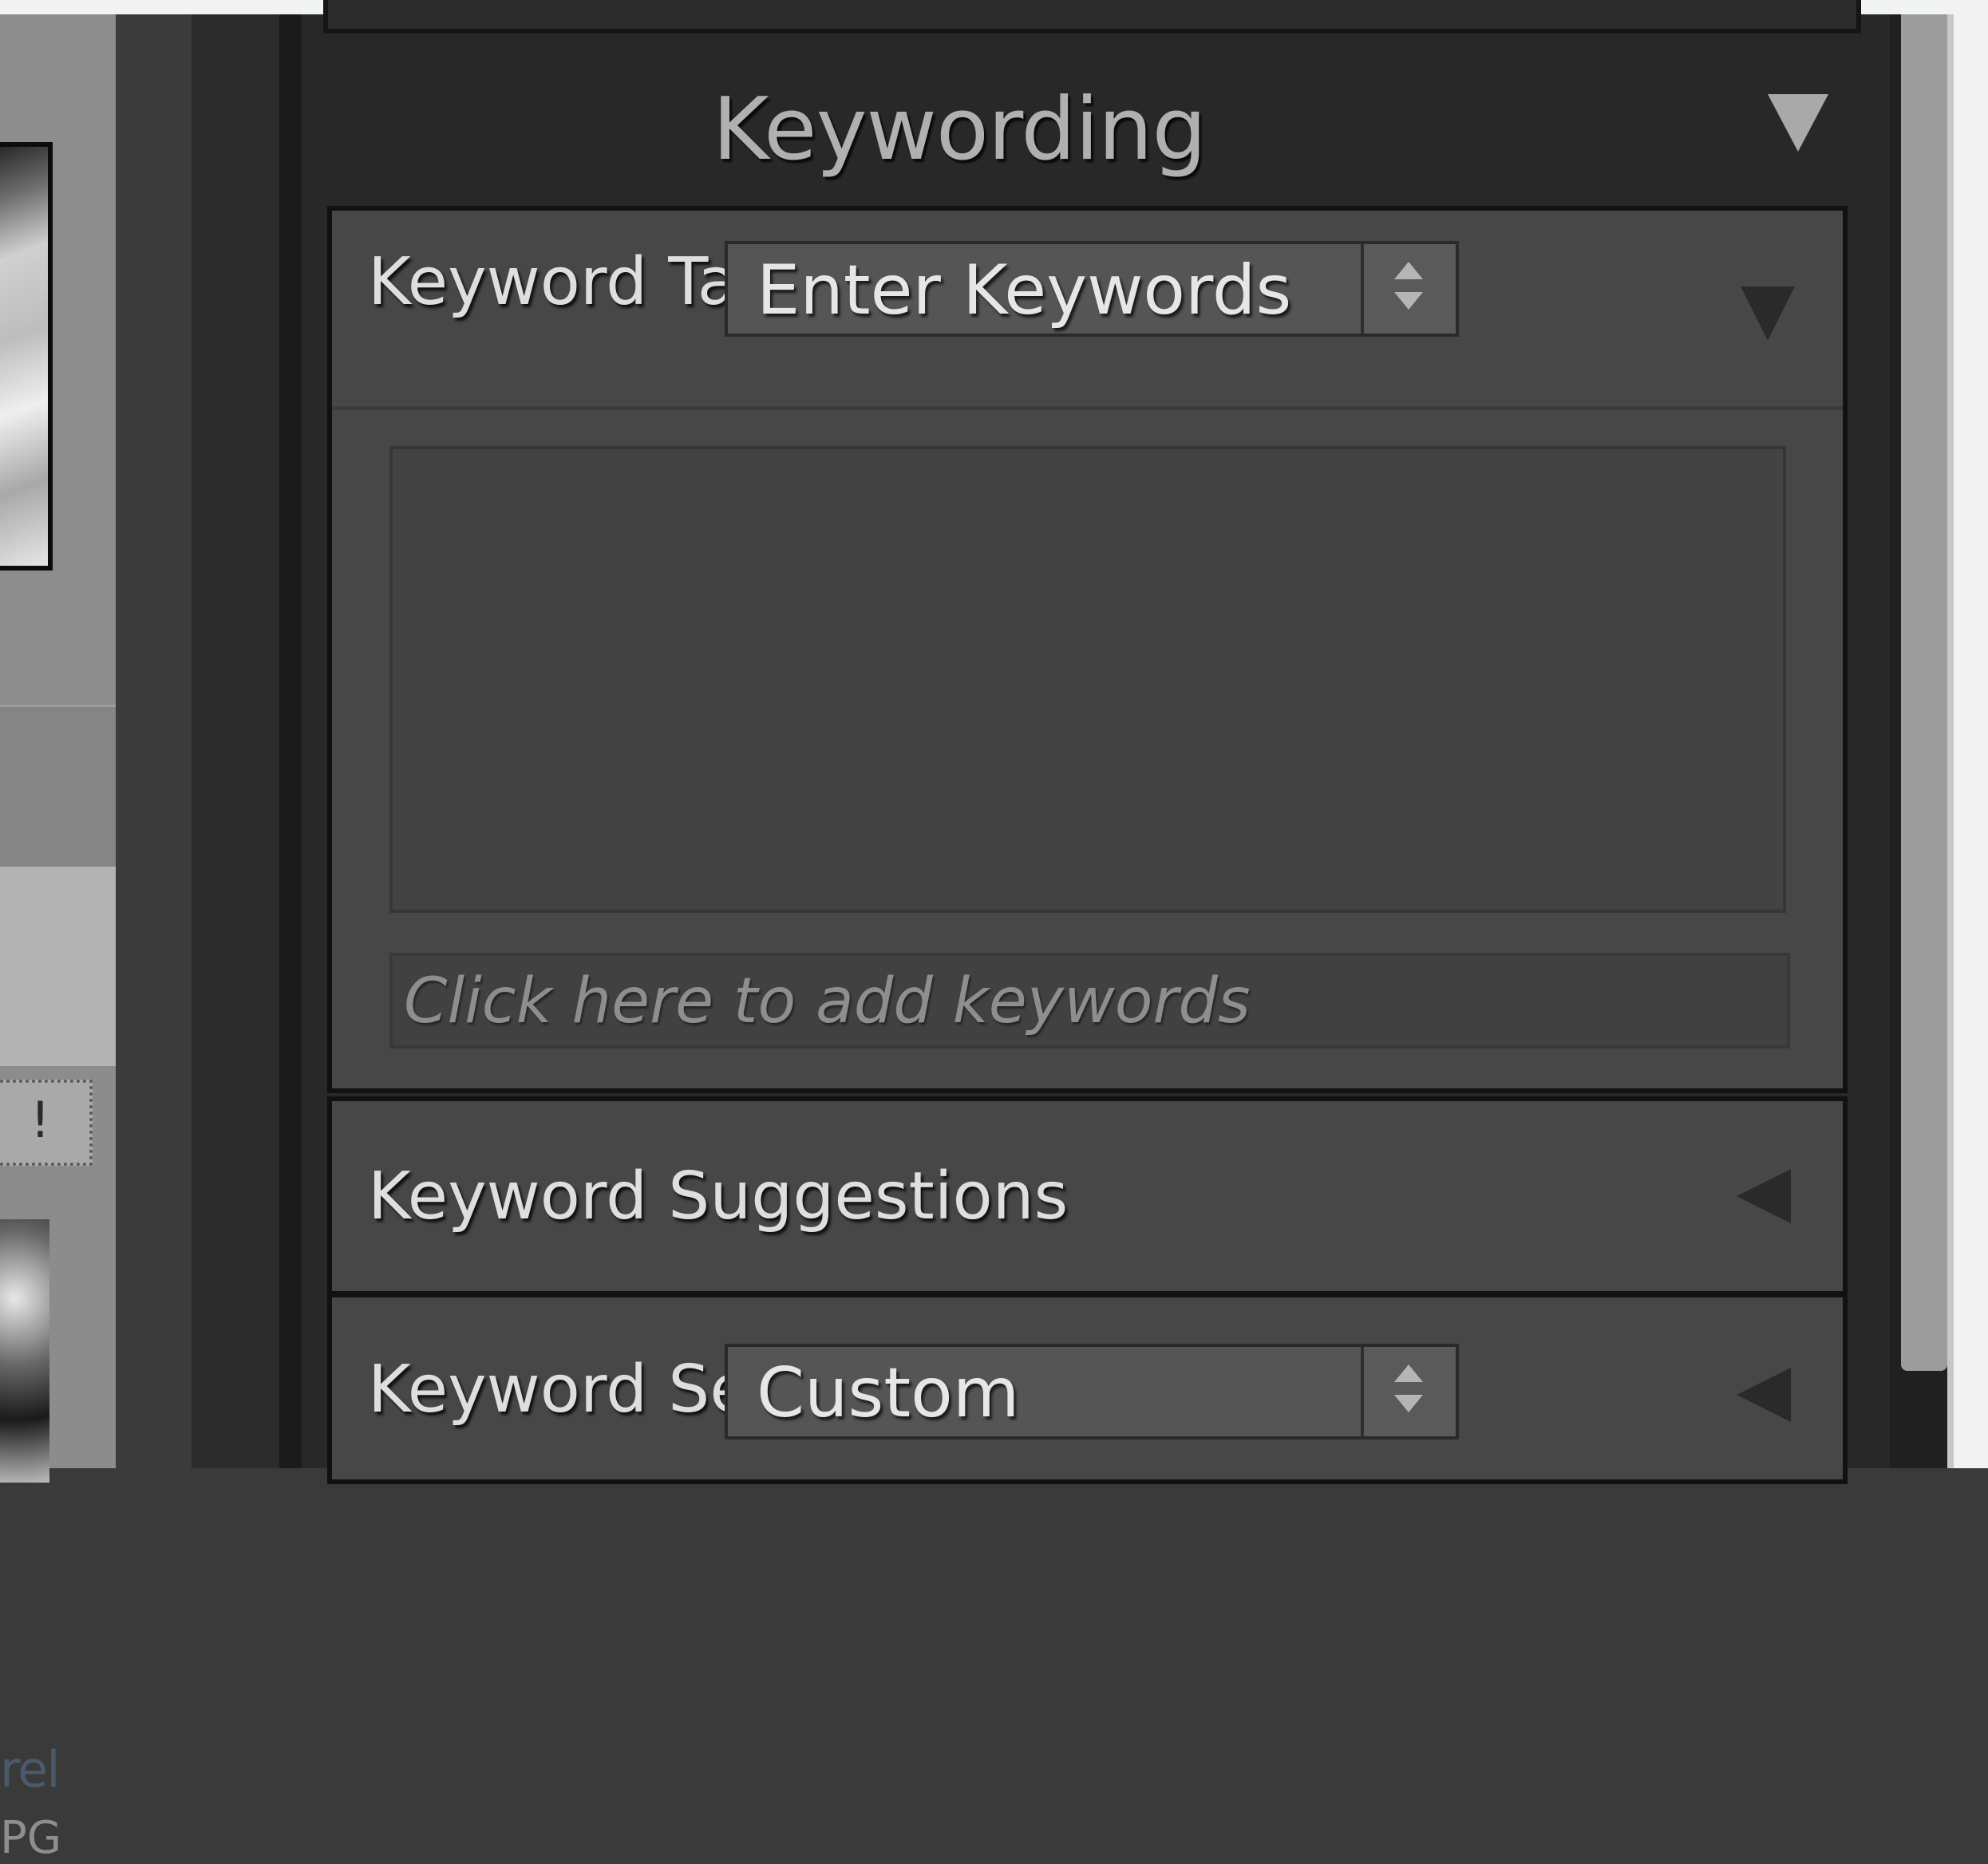  What do you see at coordinates (888, 1393) in the screenshot?
I see `keyword-set-dropdown-value: Custom` at bounding box center [888, 1393].